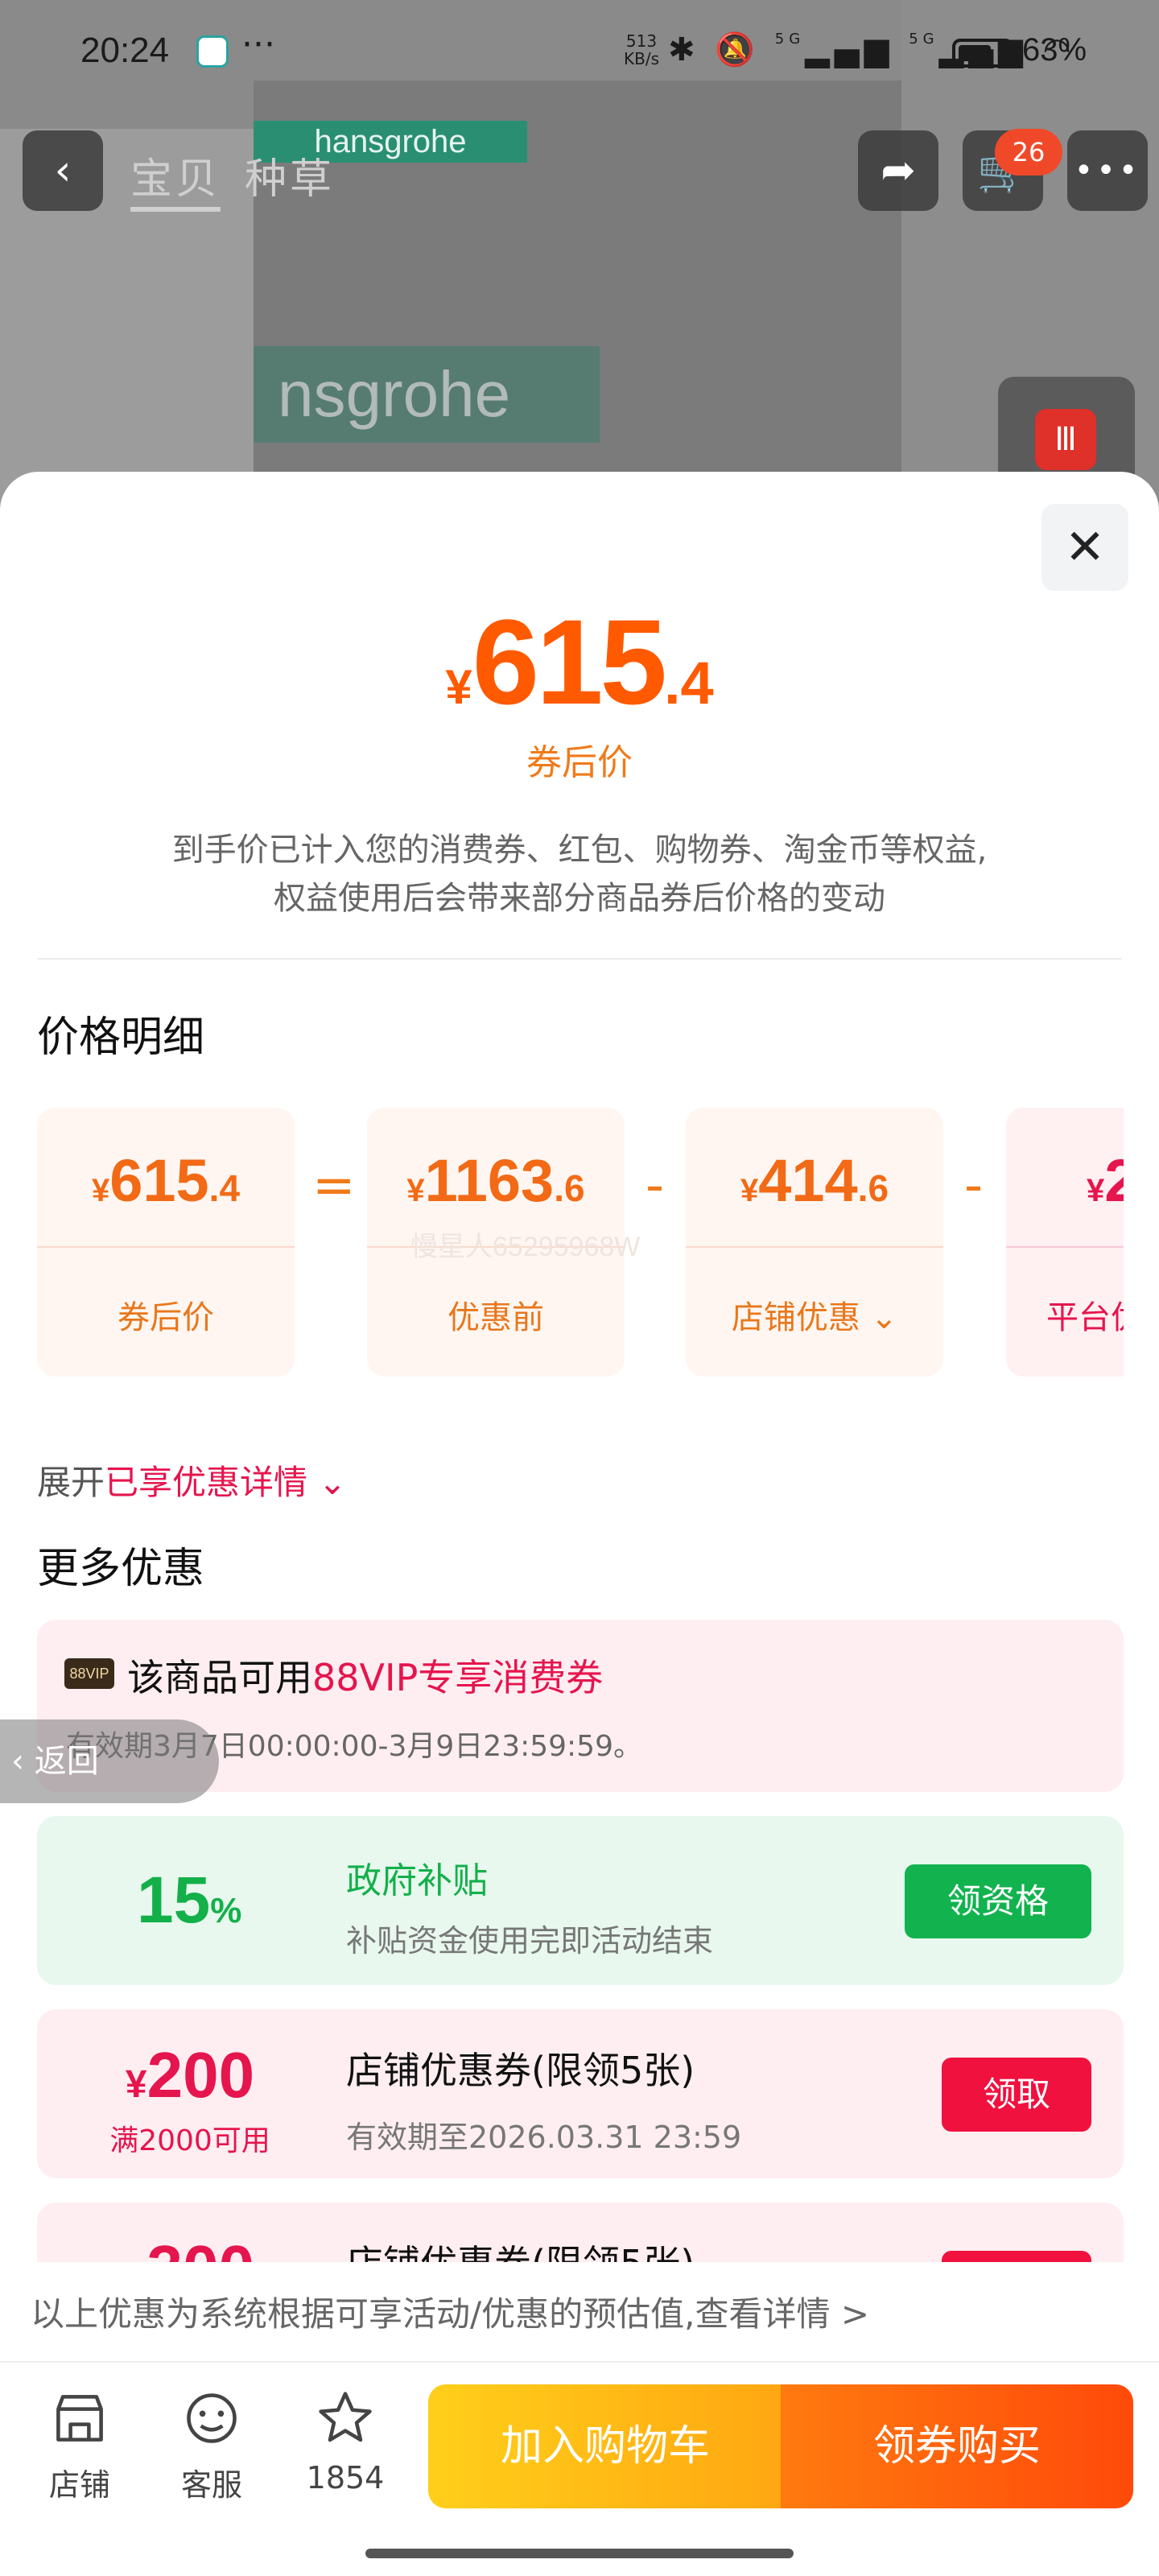 This screenshot has width=1159, height=2576. Describe the element at coordinates (417, 1880) in the screenshot. I see `subsidy-title: 政府补贴` at that location.